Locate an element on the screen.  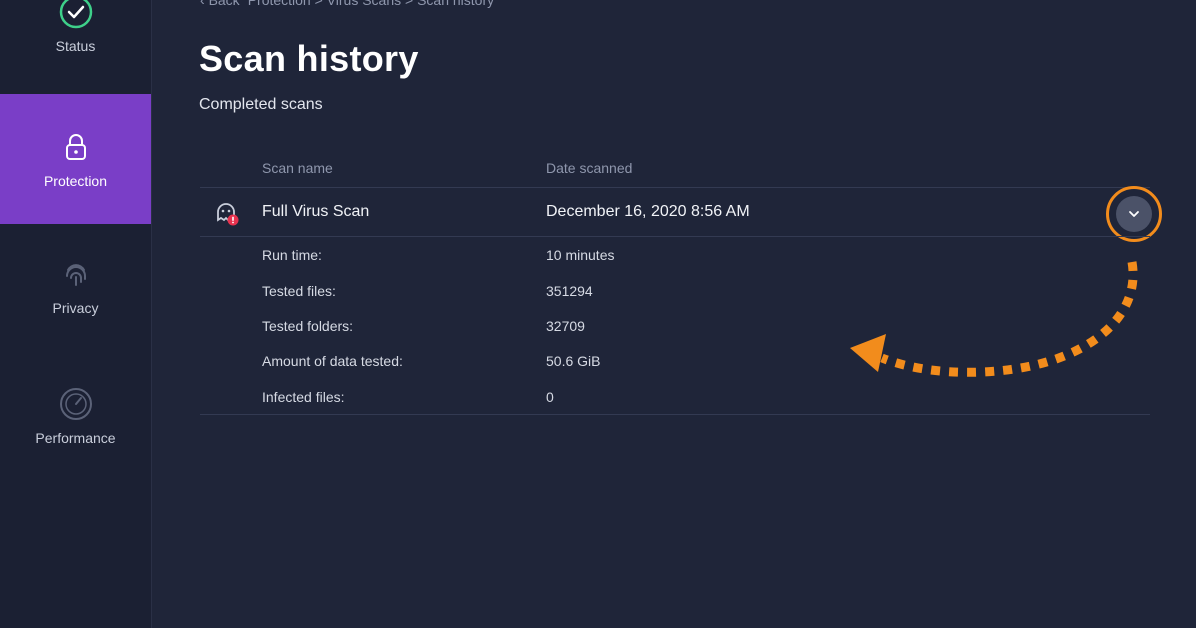
dotted-arrow-annotation is located at coordinates (994, 319).